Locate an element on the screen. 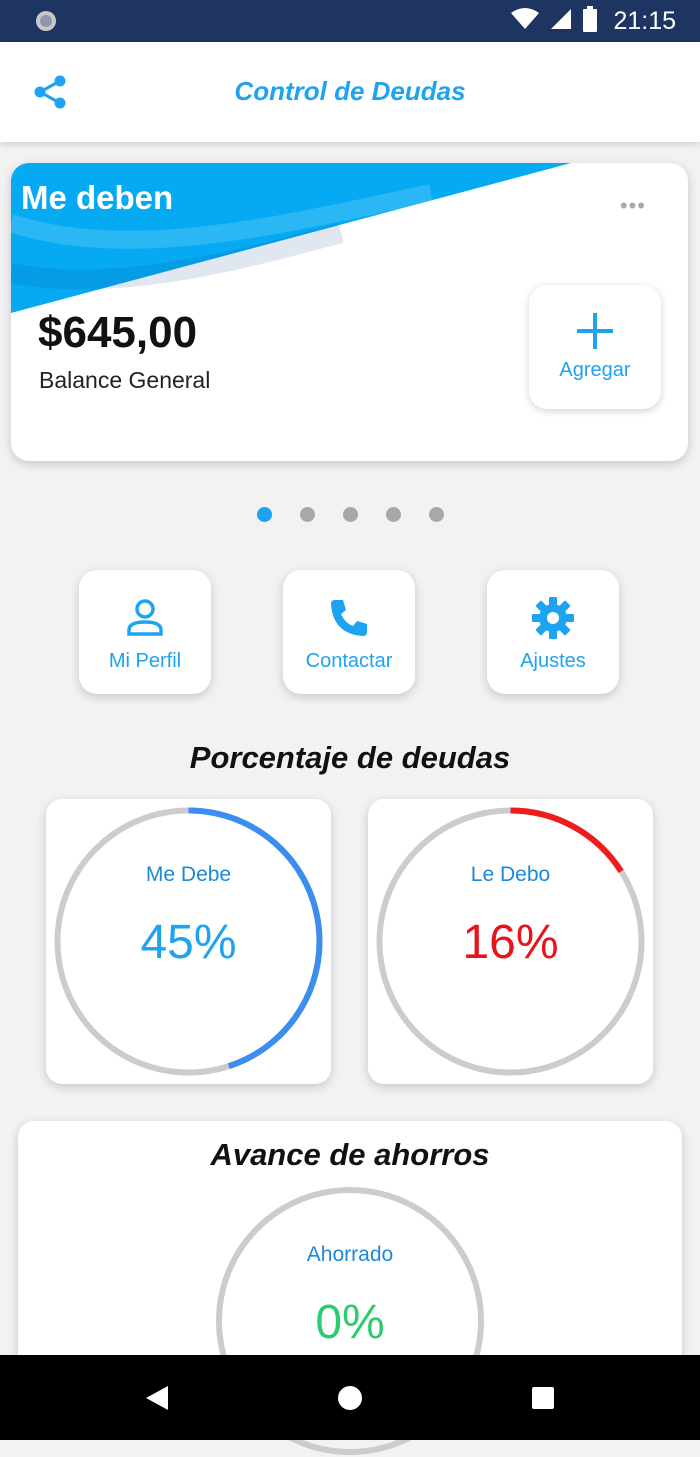 The image size is (700, 1457). owed-to-me-gauge: Me Debe 45% is located at coordinates (188, 941).